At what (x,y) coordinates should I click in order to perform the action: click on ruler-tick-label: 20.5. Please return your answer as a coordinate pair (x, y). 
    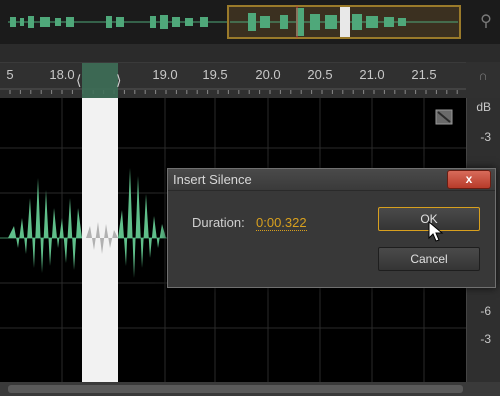
    Looking at the image, I should click on (320, 74).